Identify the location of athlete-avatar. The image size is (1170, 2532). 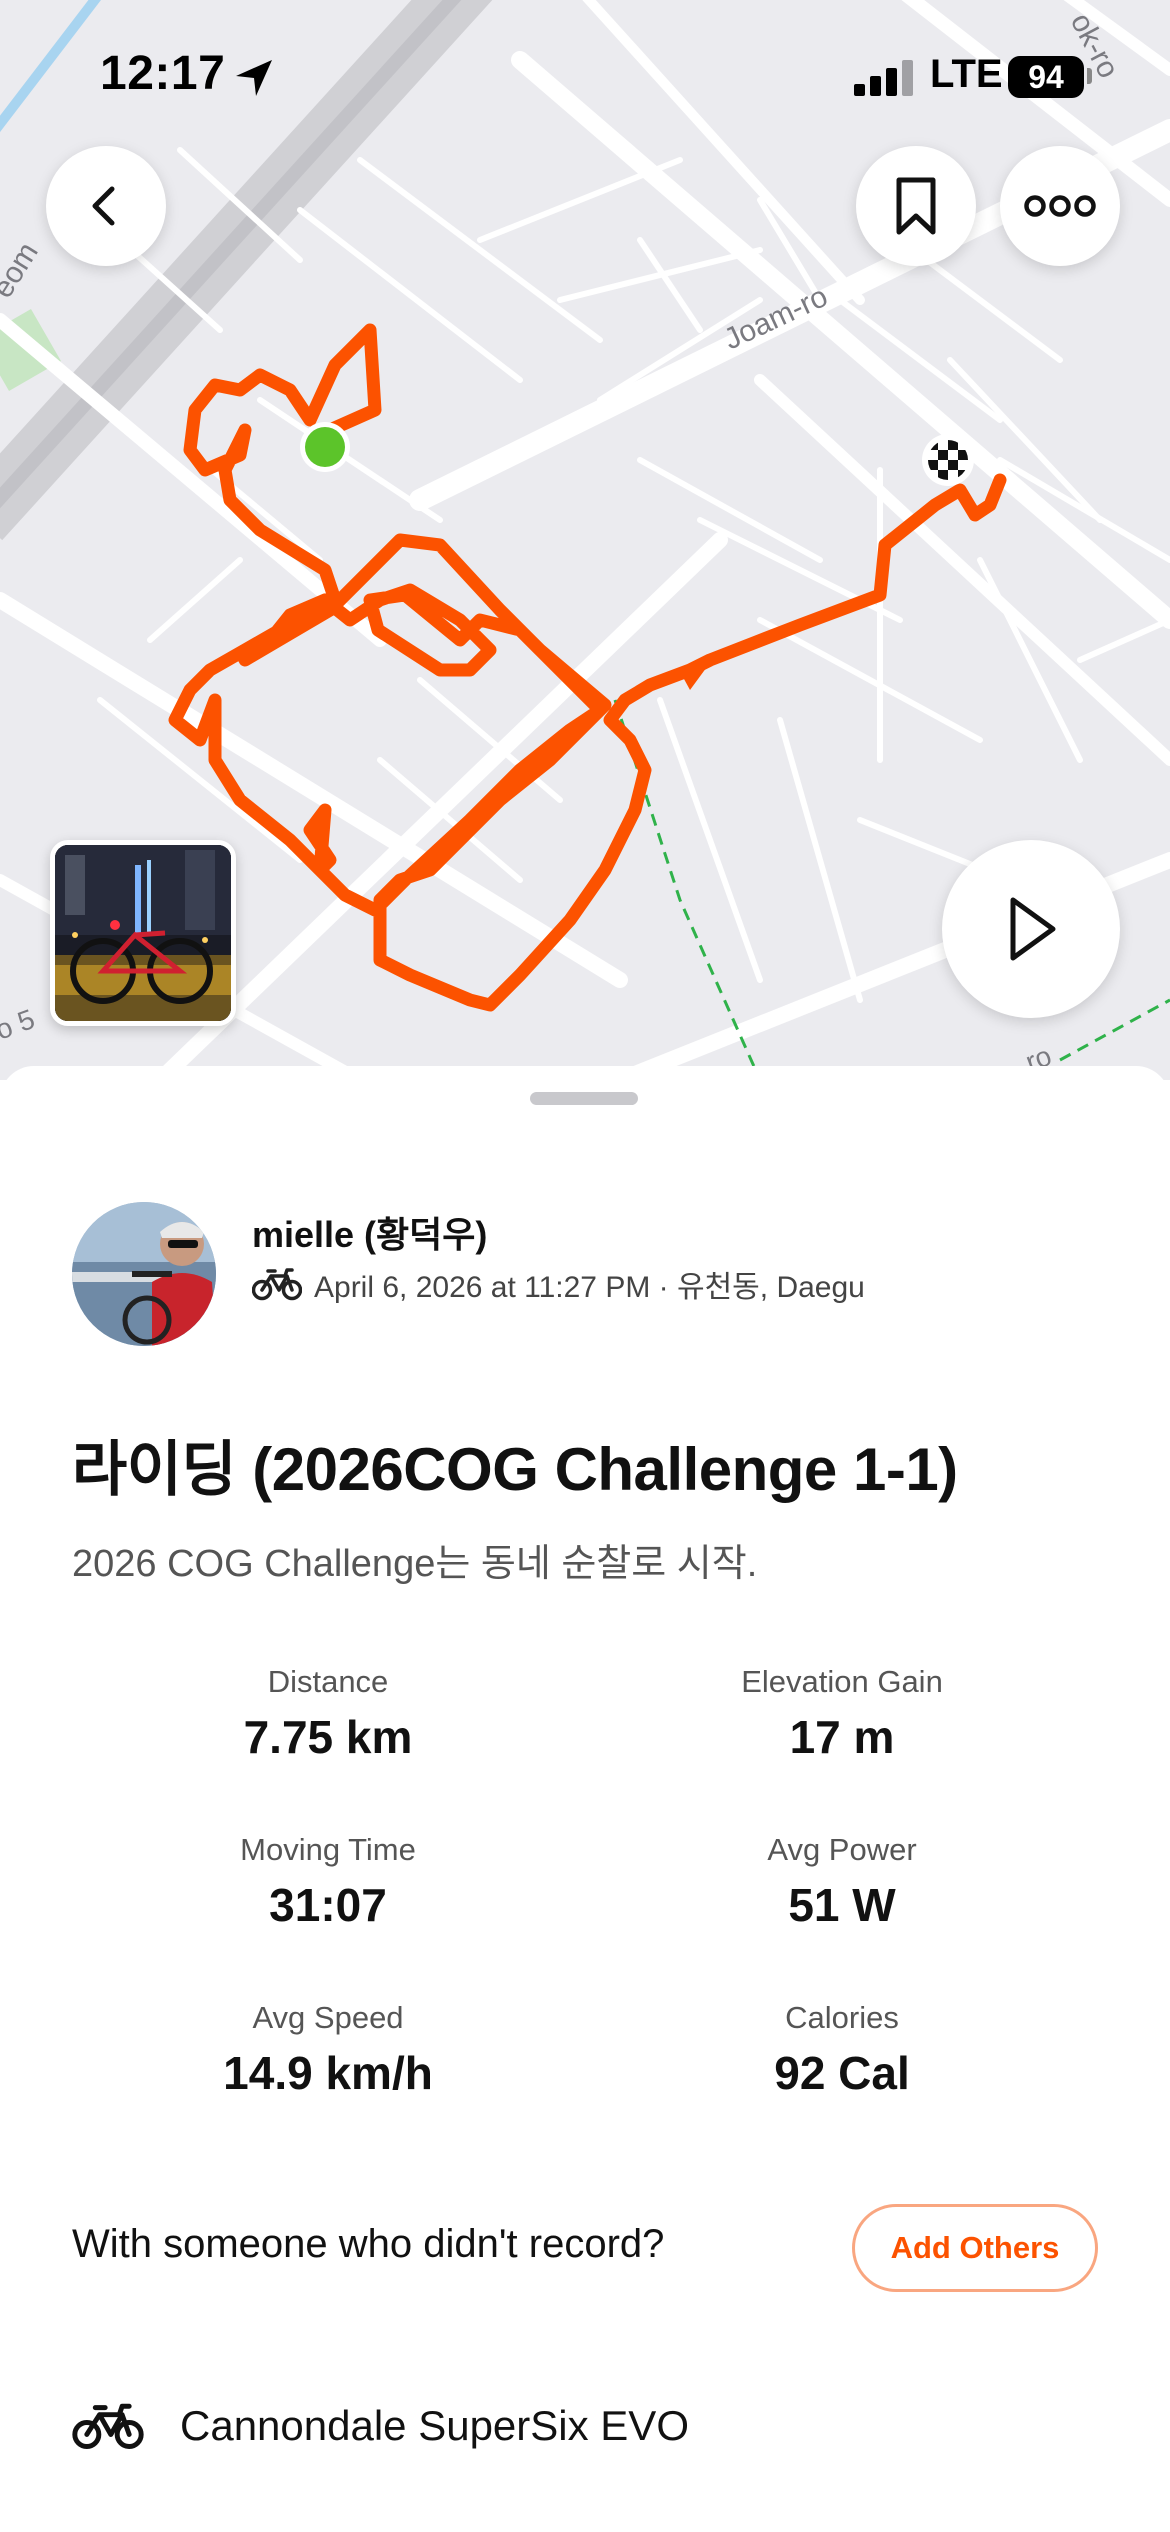
(144, 1274).